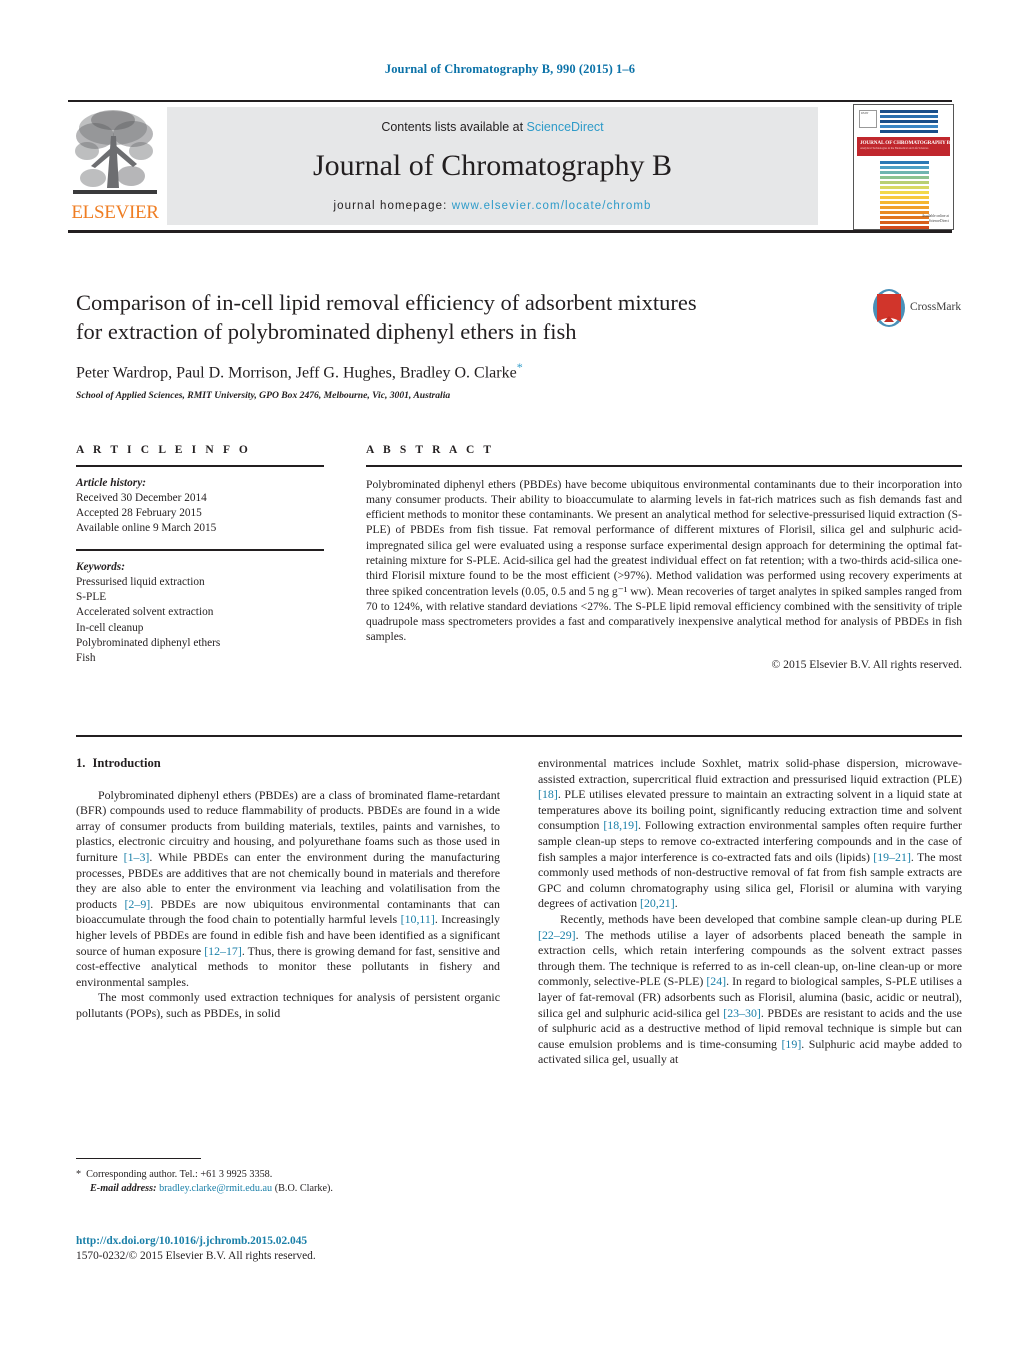 Image resolution: width=1020 pixels, height=1351 pixels. I want to click on citation-ref: [19], so click(791, 1044).